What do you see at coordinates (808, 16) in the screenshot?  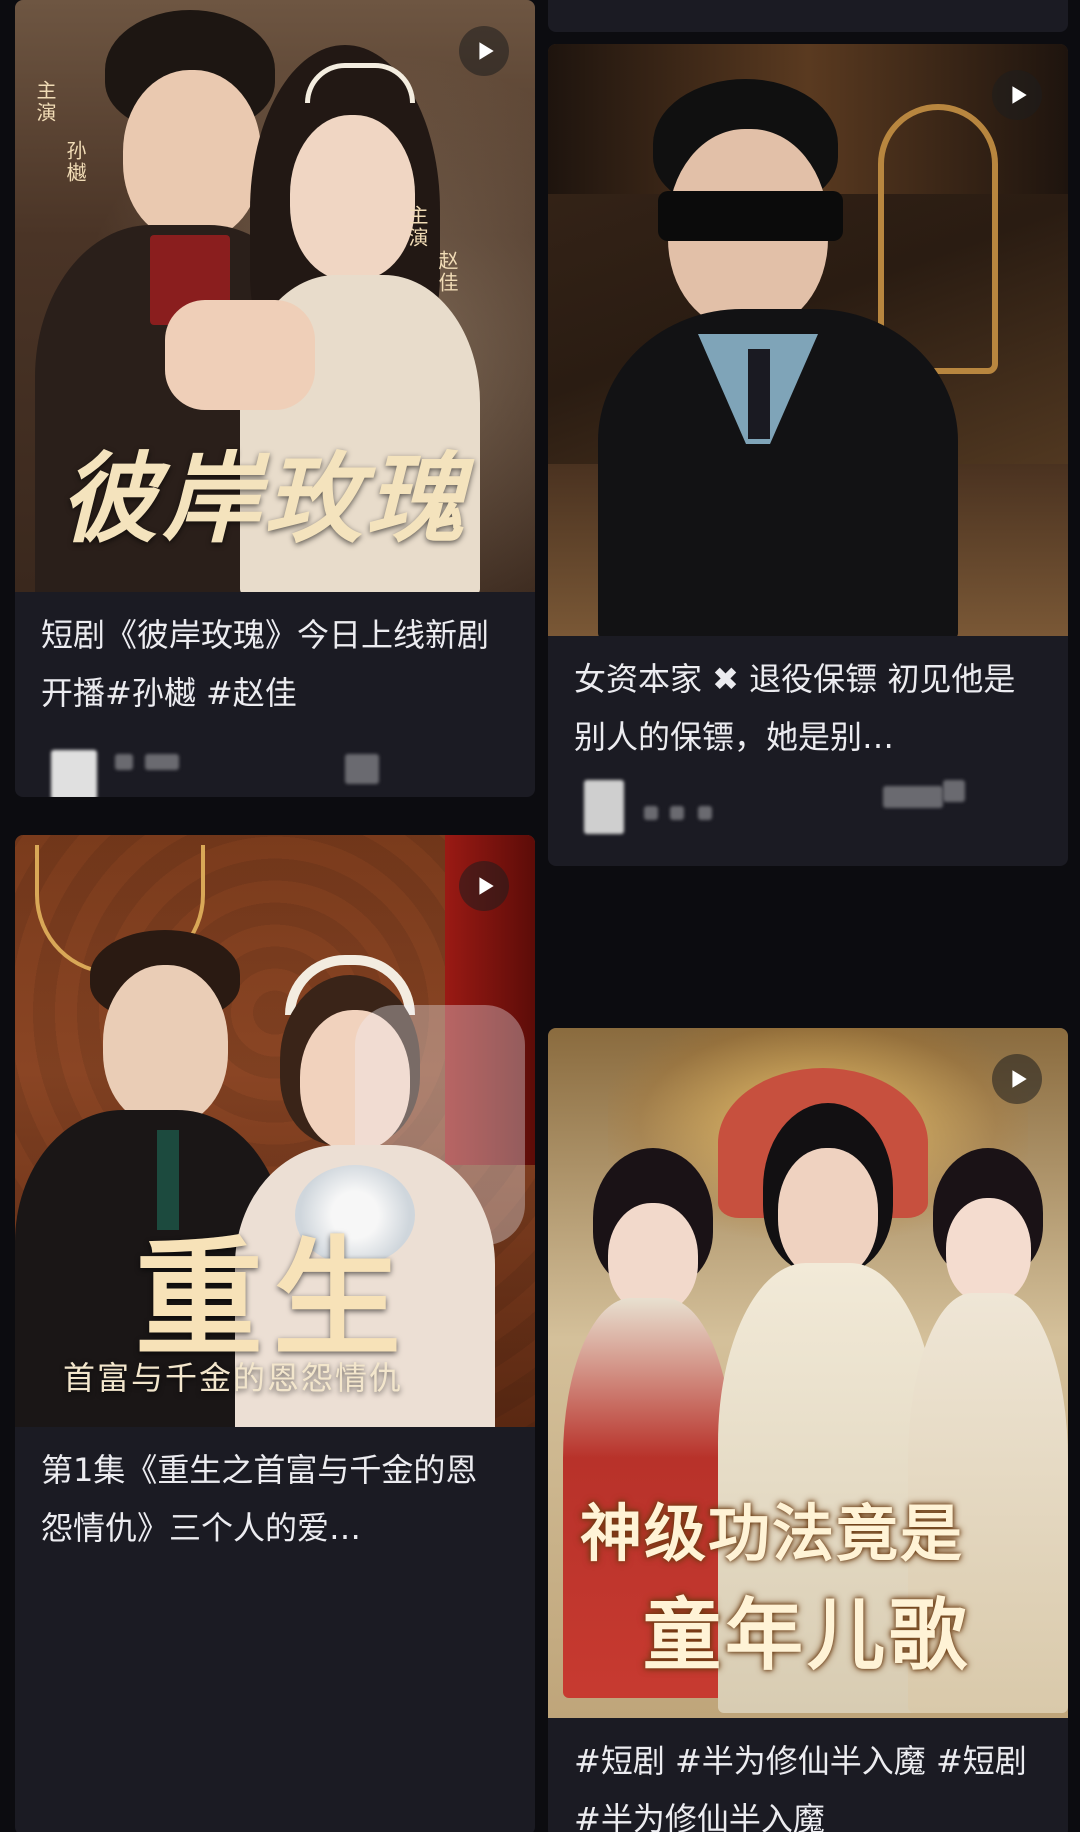 I see `previous-card-footer` at bounding box center [808, 16].